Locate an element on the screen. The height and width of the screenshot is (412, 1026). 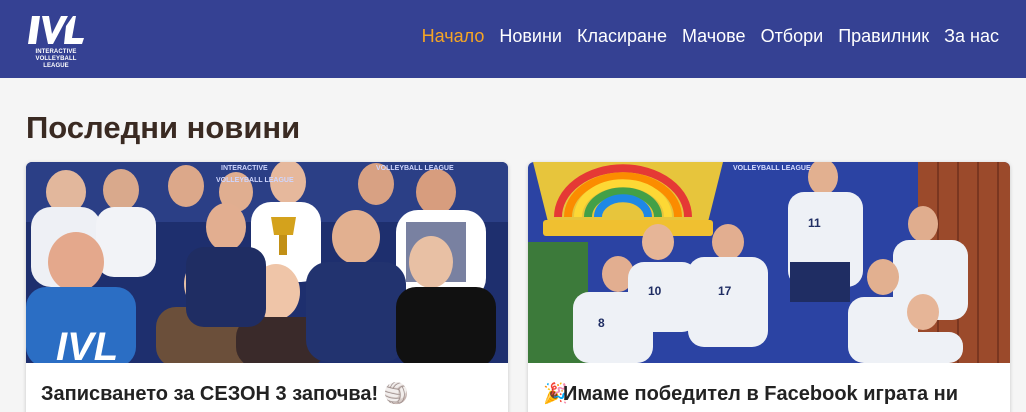
news-card-title-text: Записването за СЕЗОН 3 започва! is located at coordinates (210, 394).